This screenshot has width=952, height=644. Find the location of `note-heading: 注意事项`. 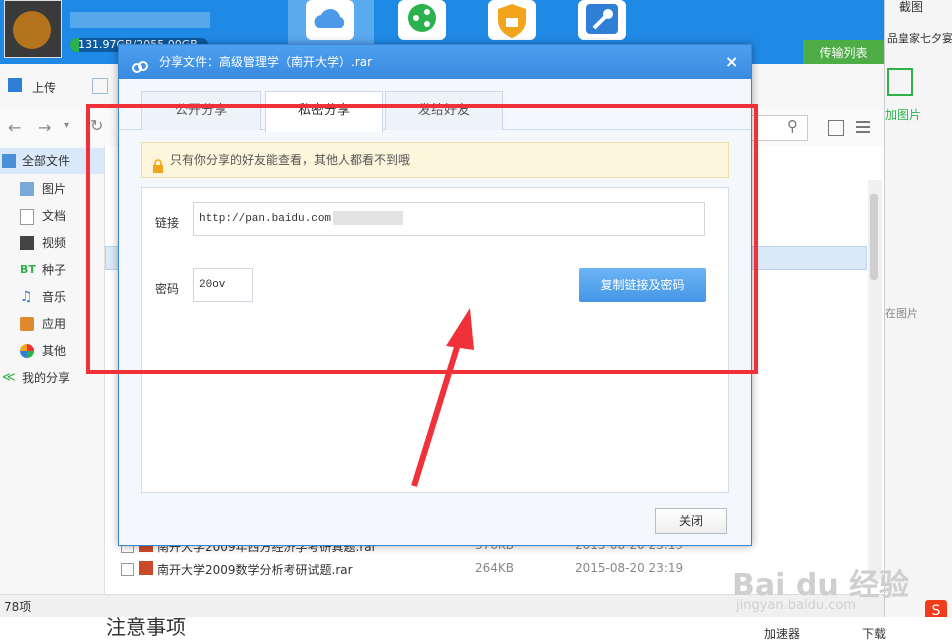

note-heading: 注意事项 is located at coordinates (146, 627).